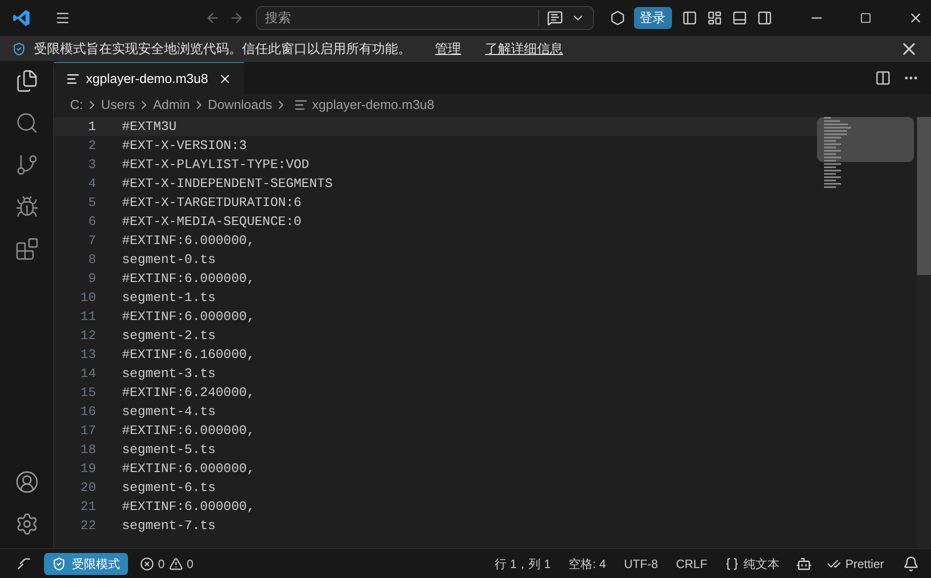 This screenshot has width=931, height=578. What do you see at coordinates (62, 18) in the screenshot?
I see `menu-icon` at bounding box center [62, 18].